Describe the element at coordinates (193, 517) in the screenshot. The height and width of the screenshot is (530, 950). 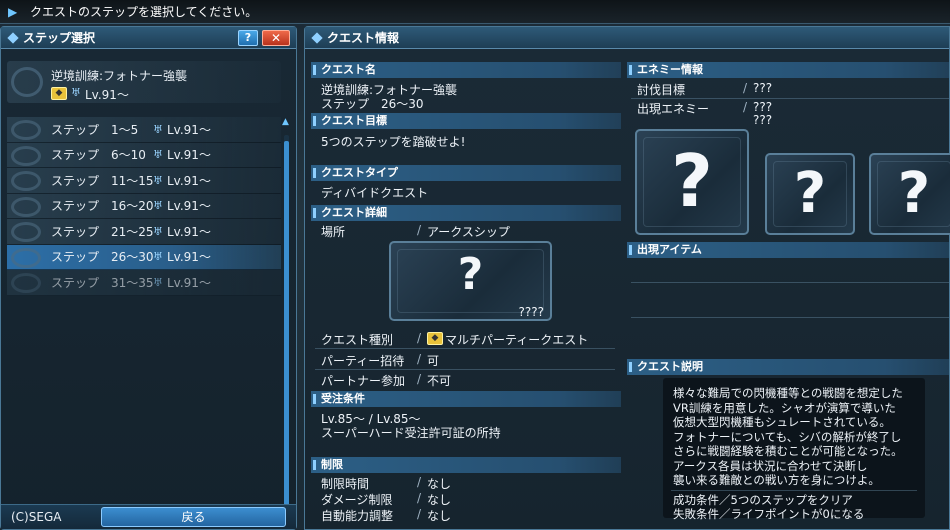
I see `back-button: 戻る` at that location.